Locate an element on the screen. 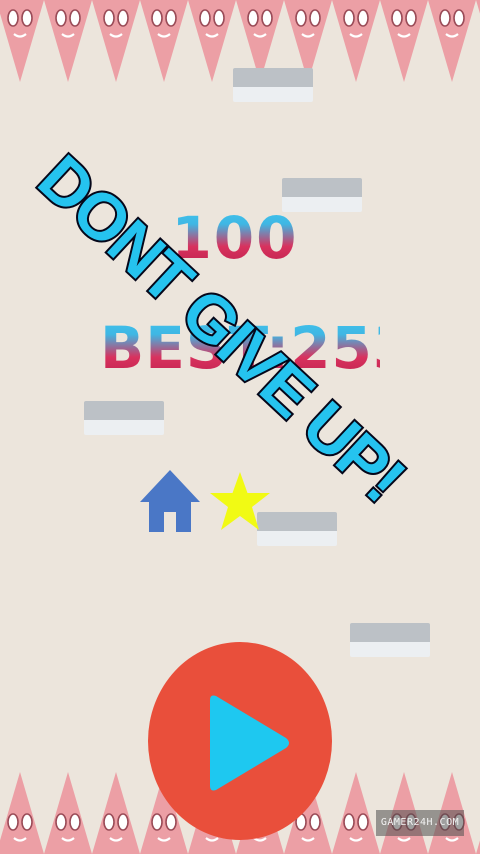 This screenshot has height=854, width=480. current-score: 100 is located at coordinates (235, 238).